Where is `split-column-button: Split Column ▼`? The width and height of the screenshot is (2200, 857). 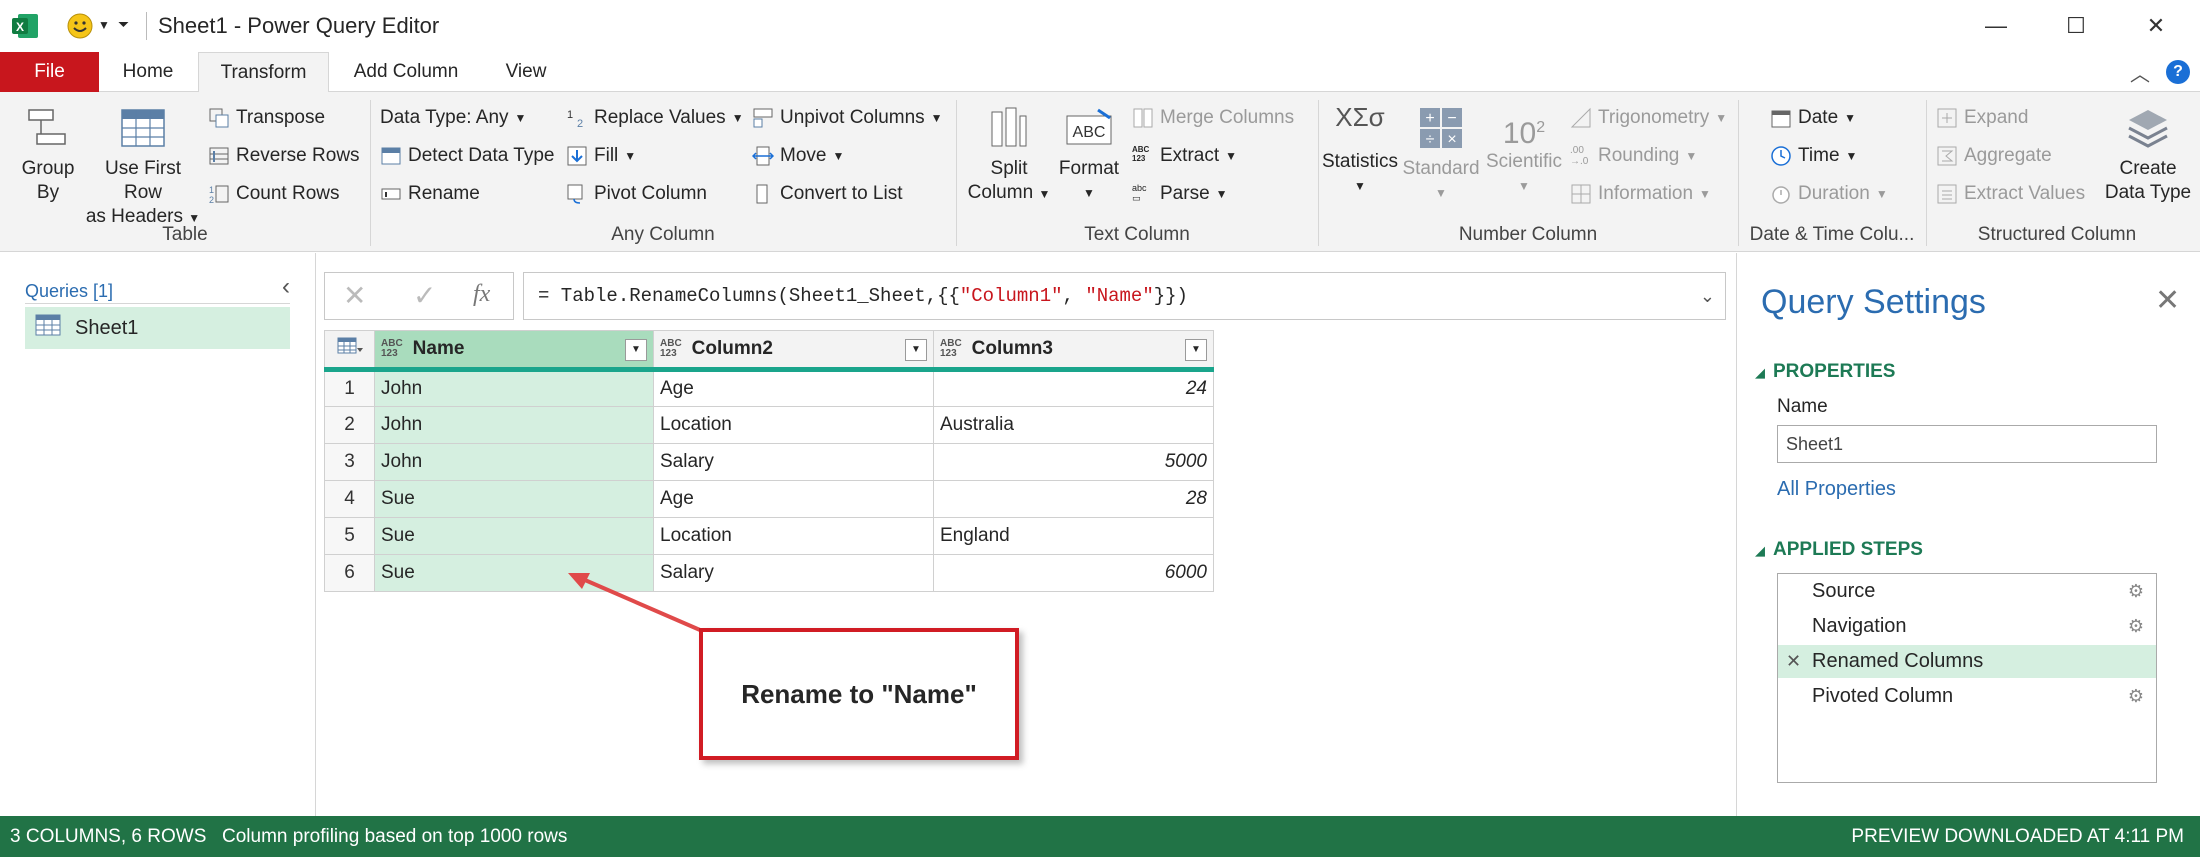
split-column-button: Split Column ▼ is located at coordinates (1009, 156).